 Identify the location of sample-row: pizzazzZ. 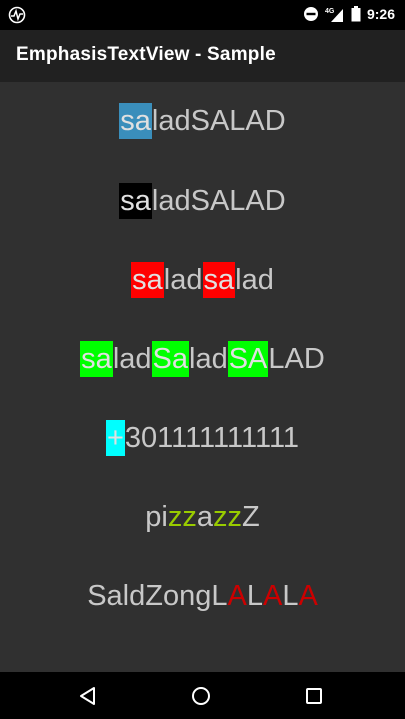
(202, 517).